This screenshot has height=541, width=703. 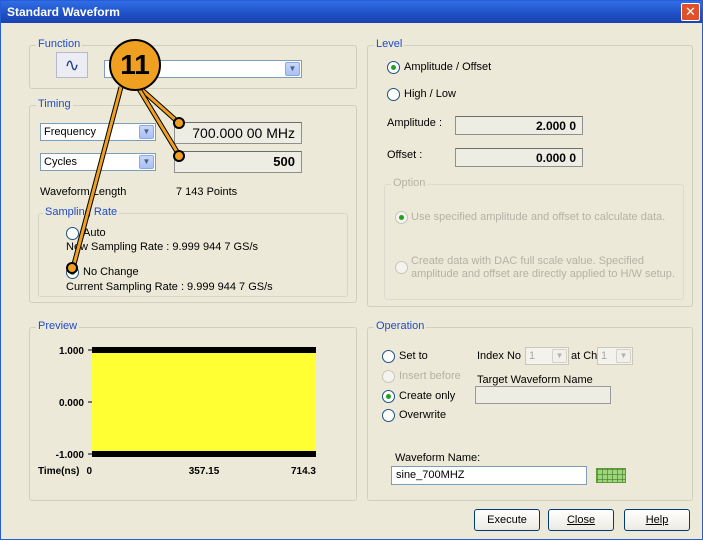 What do you see at coordinates (405, 155) in the screenshot?
I see `offset-label: Offset :` at bounding box center [405, 155].